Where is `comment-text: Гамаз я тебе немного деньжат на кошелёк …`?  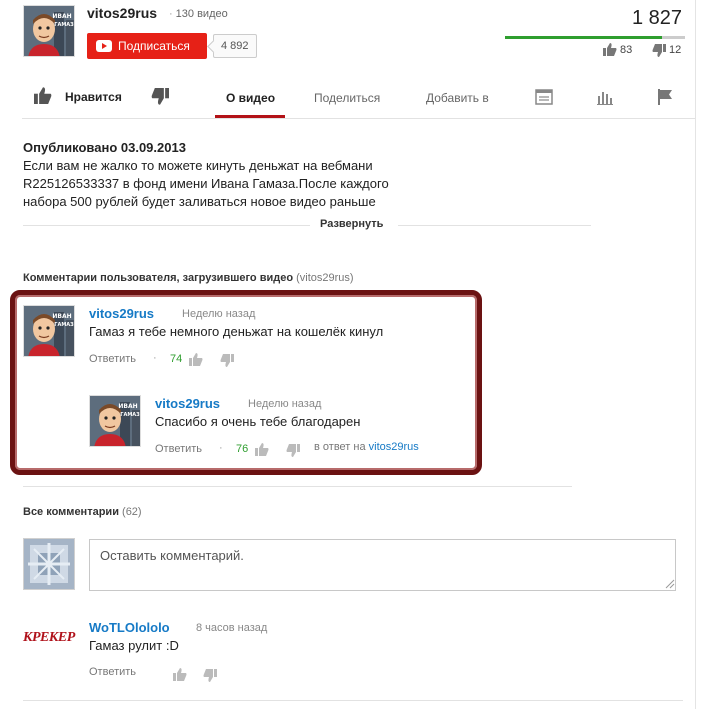 comment-text: Гамаз я тебе немного деньжат на кошелёк … is located at coordinates (236, 331).